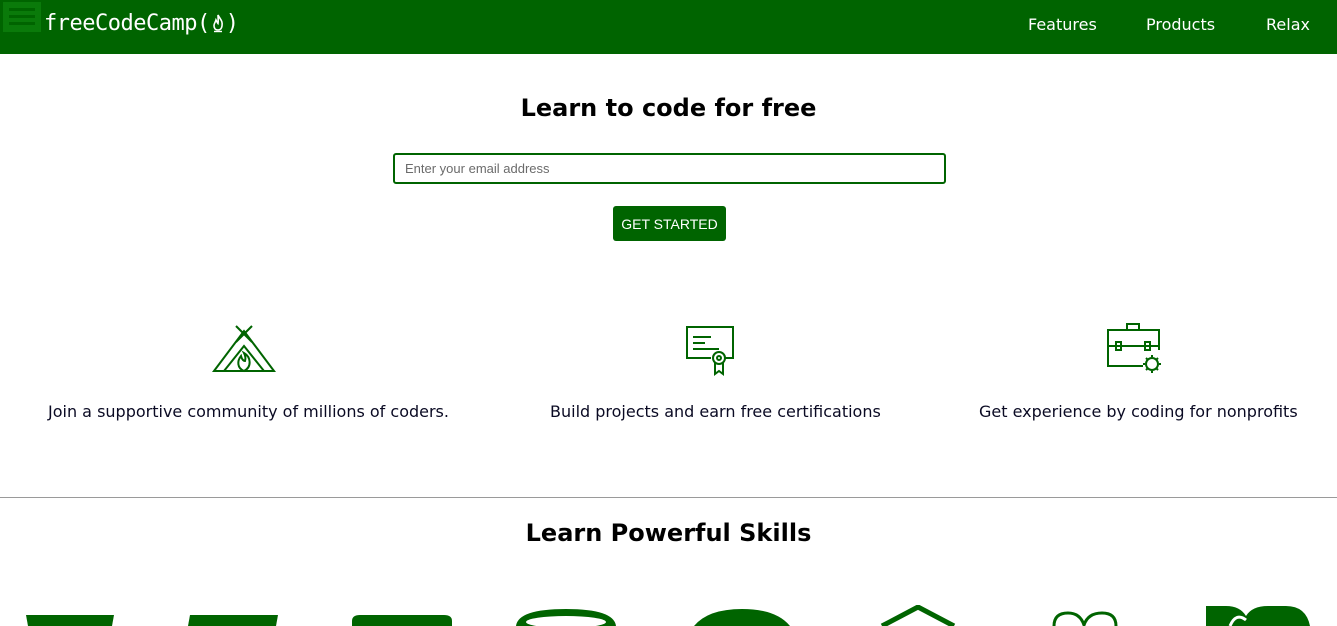 The image size is (1337, 626). Describe the element at coordinates (233, 620) in the screenshot. I see `css3-icon` at that location.